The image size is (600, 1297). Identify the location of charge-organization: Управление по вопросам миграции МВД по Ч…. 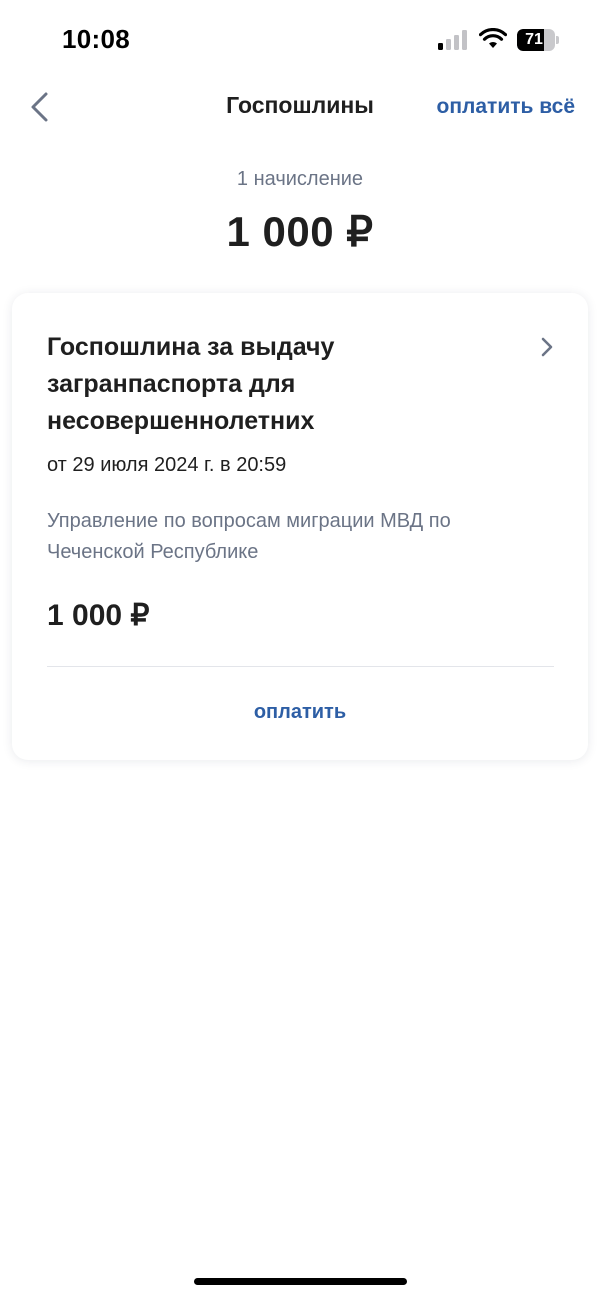
(249, 536).